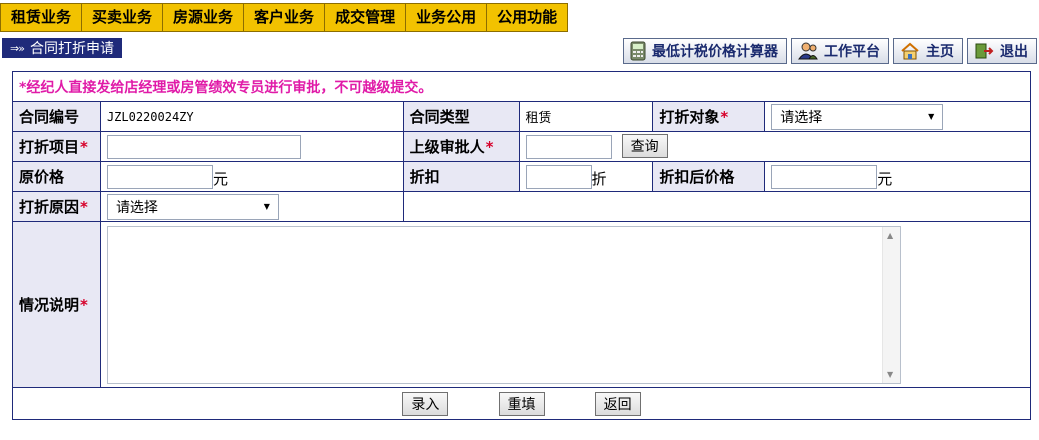 The height and width of the screenshot is (440, 1039). What do you see at coordinates (1014, 52) in the screenshot?
I see `exit-label: 退出` at bounding box center [1014, 52].